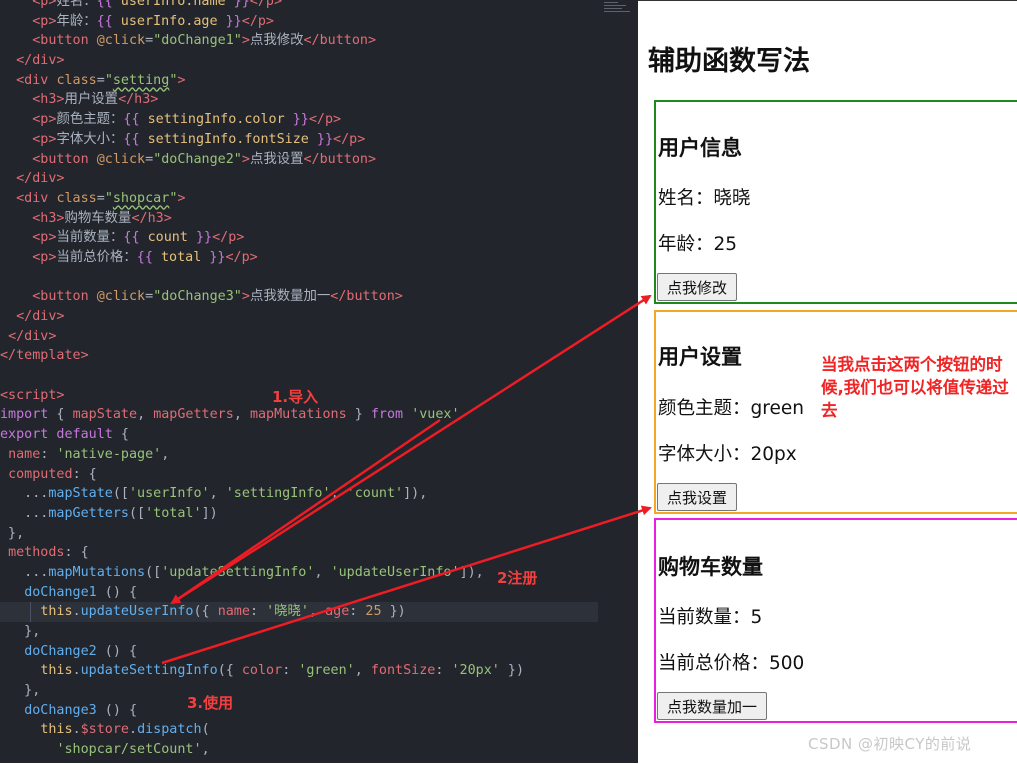 Image resolution: width=1017 pixels, height=764 pixels. I want to click on code-token: computed, so click(40, 474).